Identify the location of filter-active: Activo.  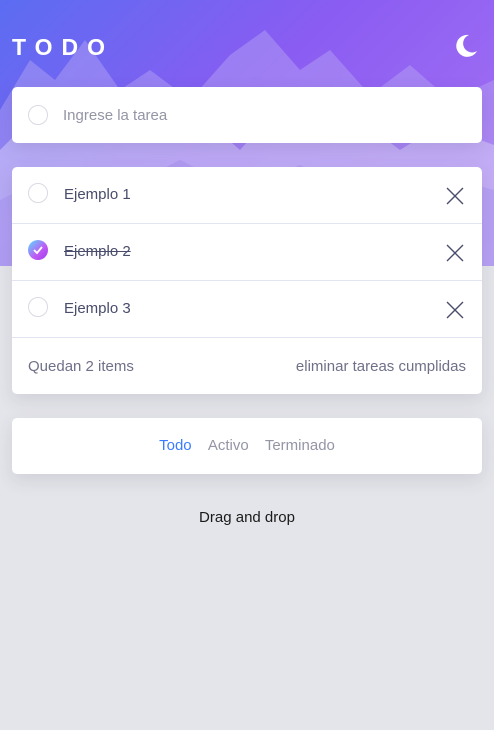
(228, 445).